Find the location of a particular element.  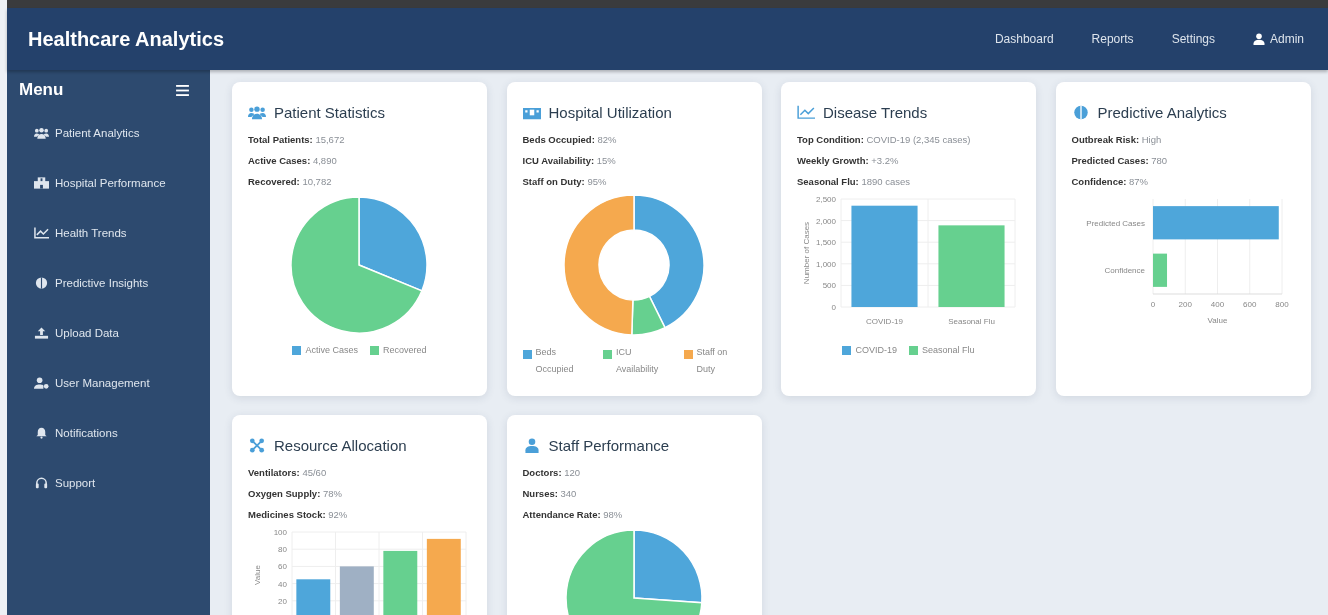

hospital-icon is located at coordinates (41, 183).